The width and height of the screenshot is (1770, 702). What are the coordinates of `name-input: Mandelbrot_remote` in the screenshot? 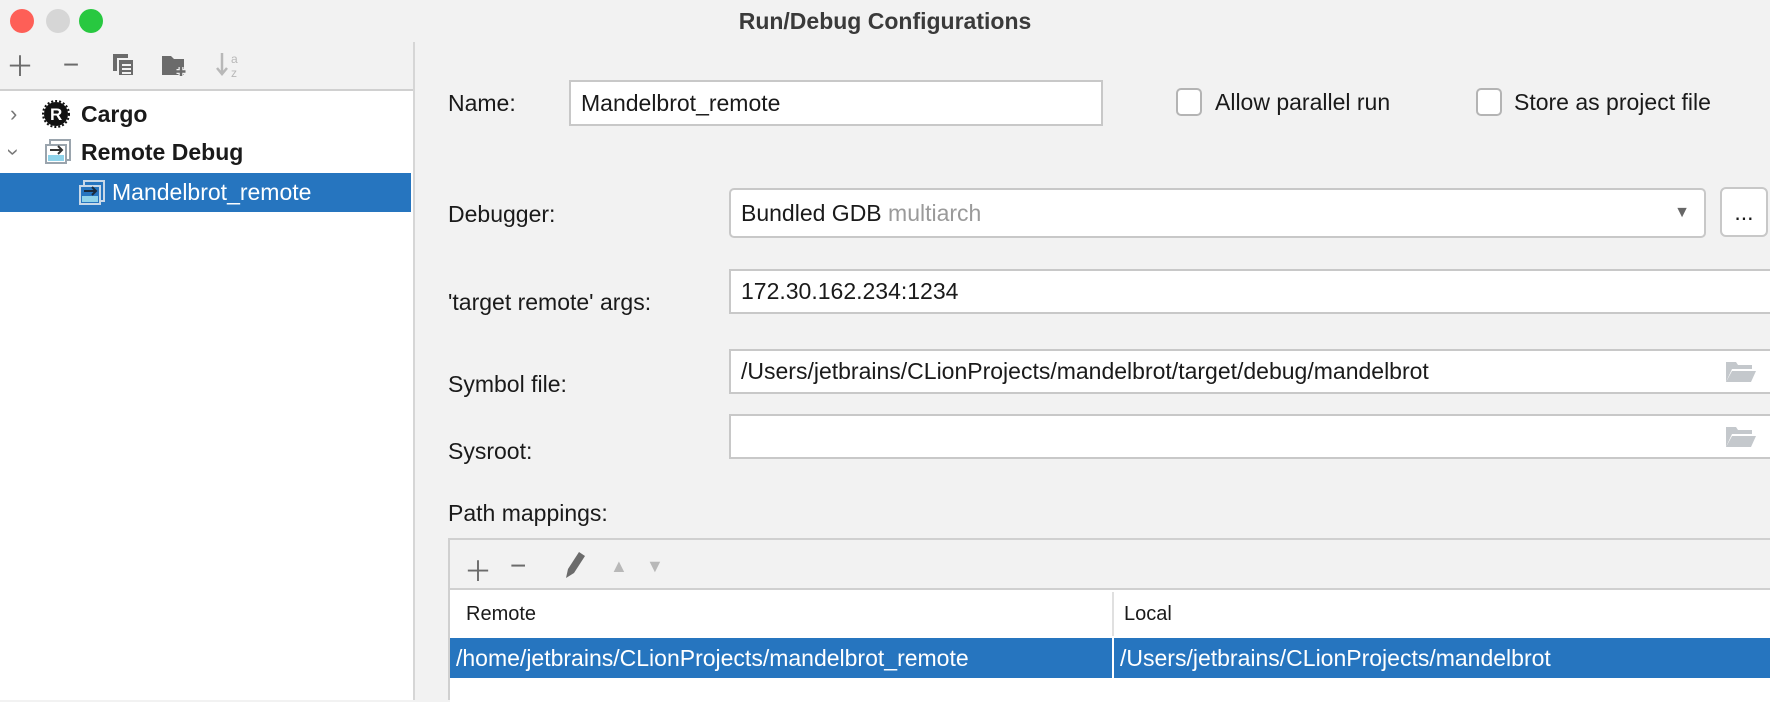 It's located at (836, 103).